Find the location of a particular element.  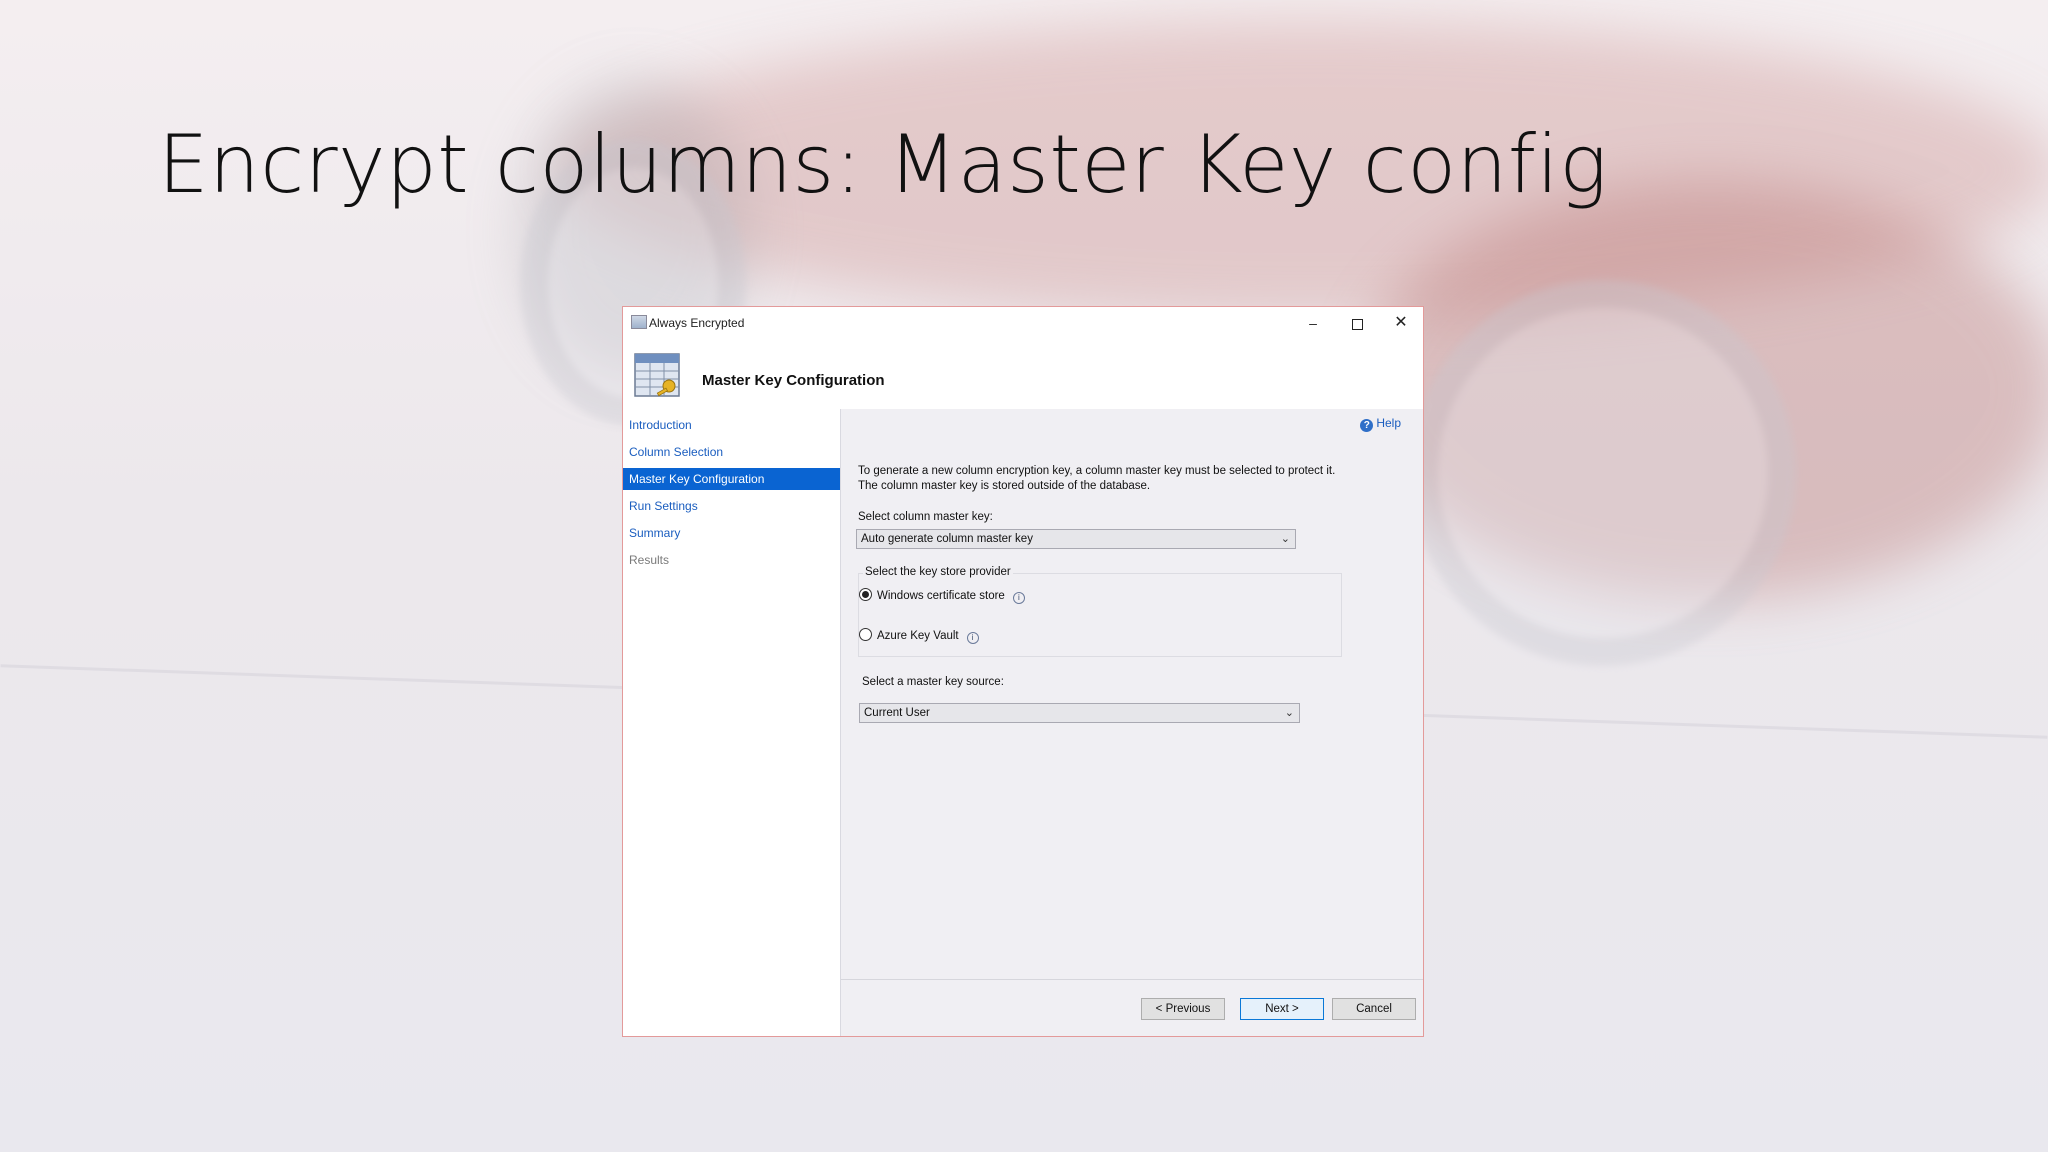

next-button: Next > is located at coordinates (1282, 1009).